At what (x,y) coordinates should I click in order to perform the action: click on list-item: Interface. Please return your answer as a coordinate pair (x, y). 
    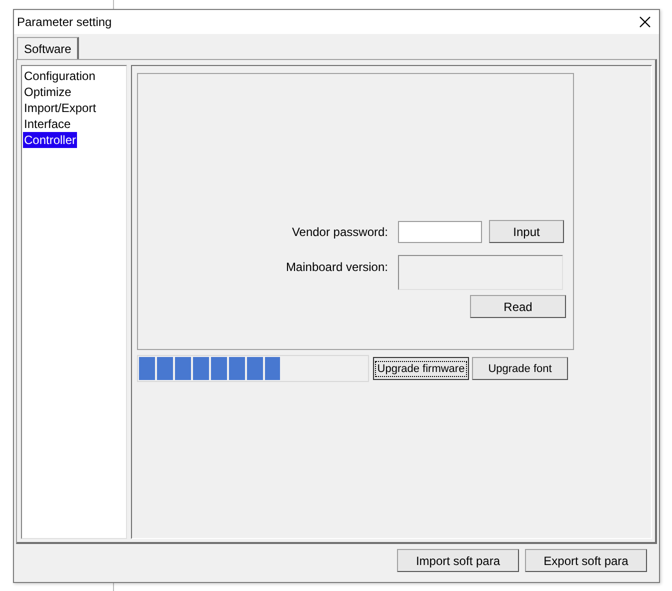
    Looking at the image, I should click on (47, 124).